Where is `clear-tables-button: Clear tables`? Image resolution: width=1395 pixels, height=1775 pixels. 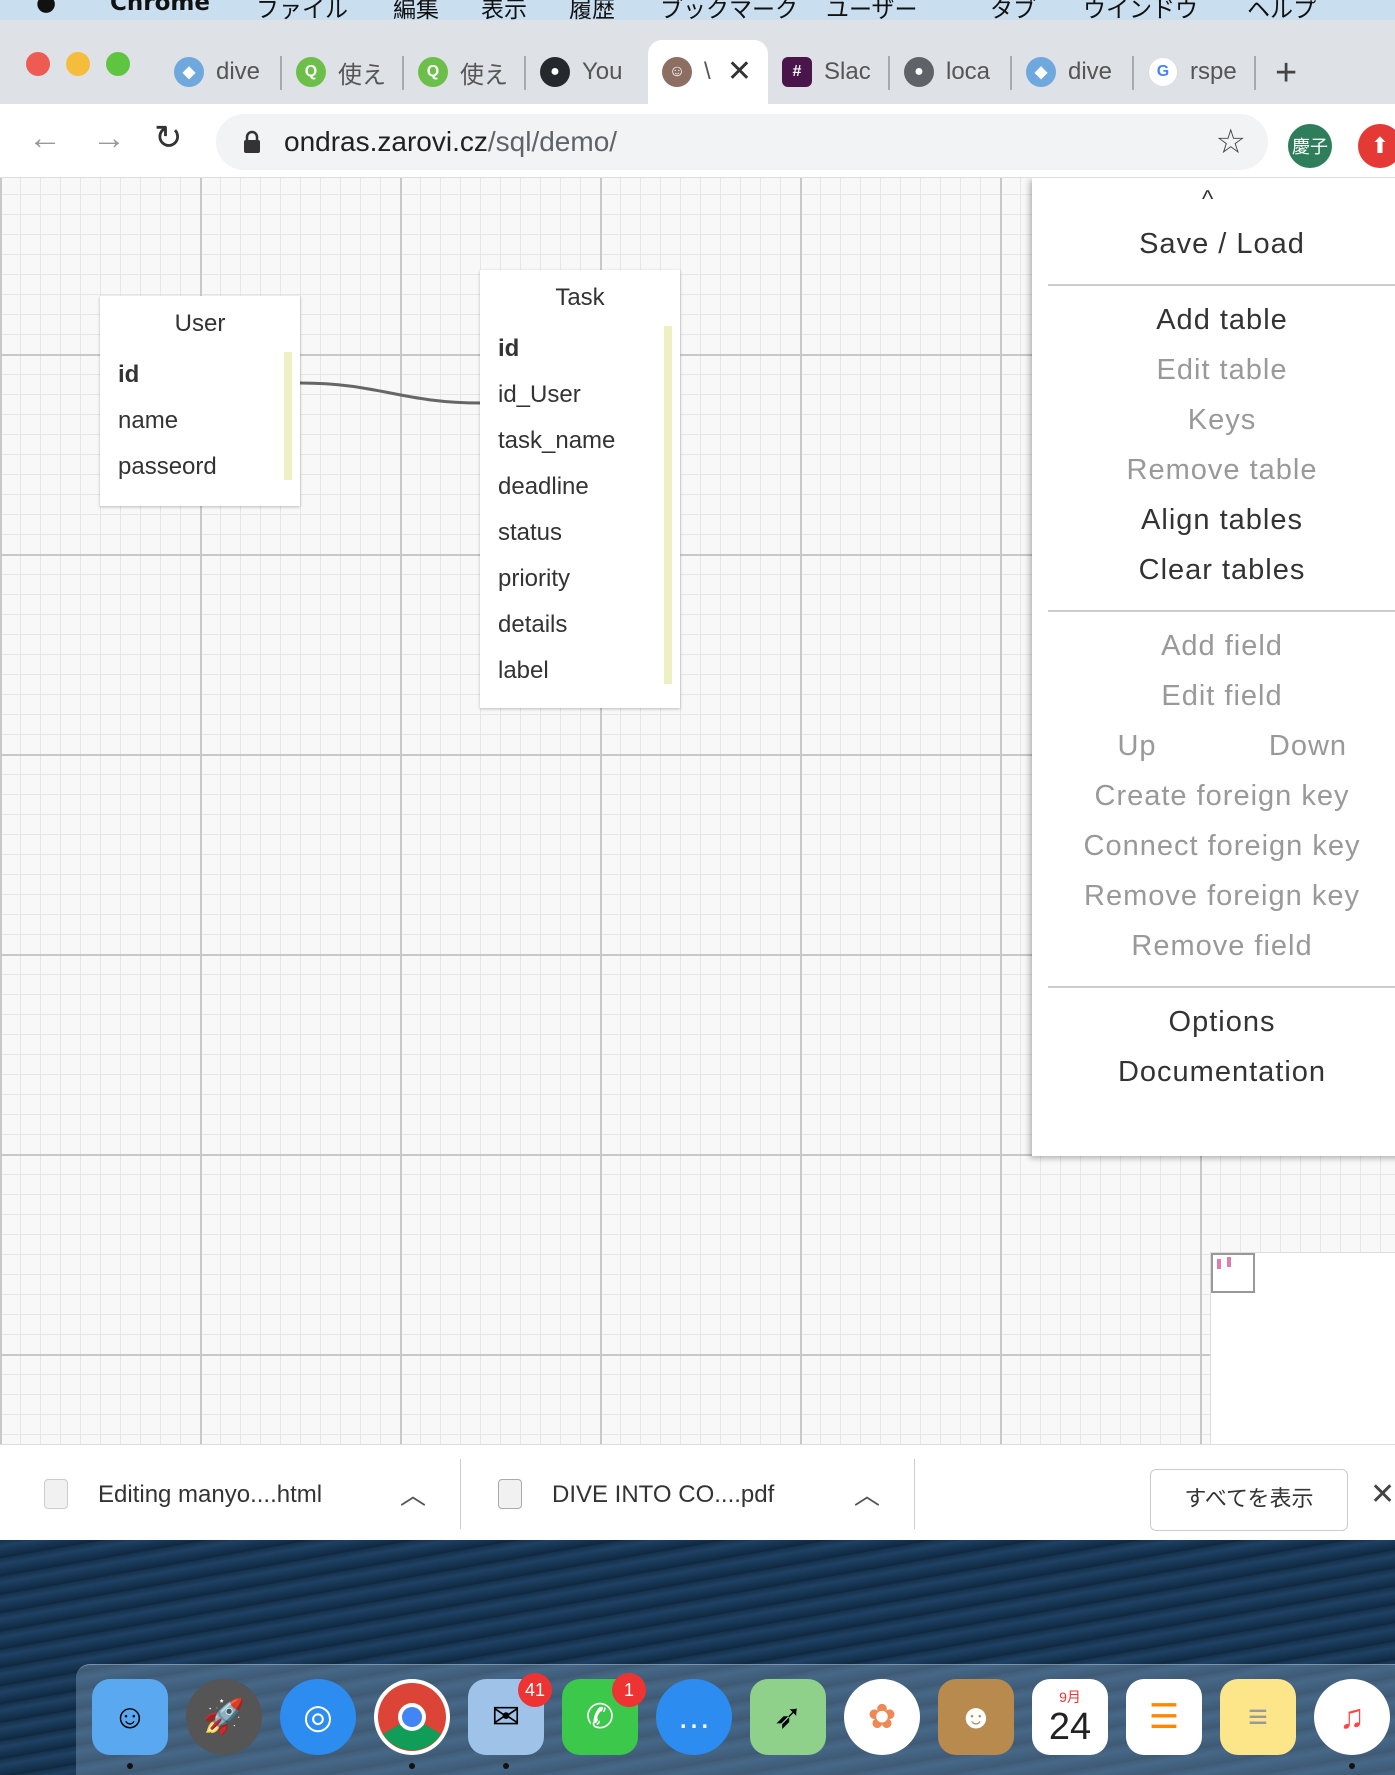
clear-tables-button: Clear tables is located at coordinates (1213, 570).